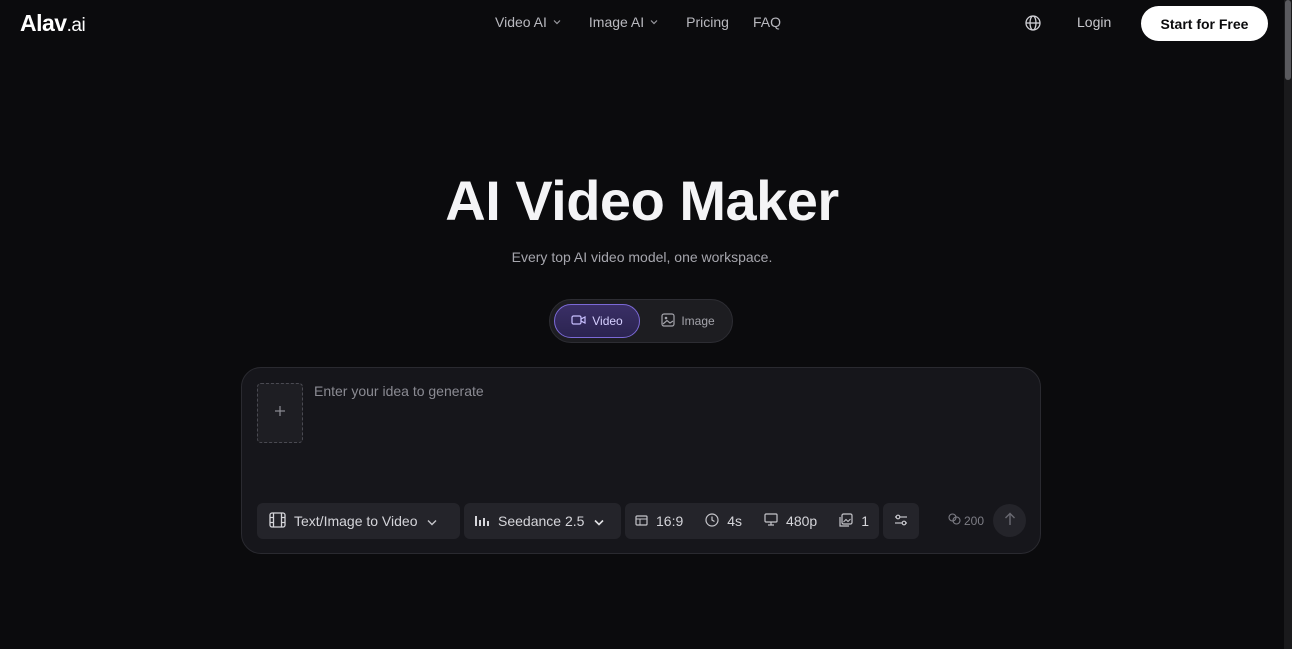  I want to click on duration-setting: 4s, so click(723, 521).